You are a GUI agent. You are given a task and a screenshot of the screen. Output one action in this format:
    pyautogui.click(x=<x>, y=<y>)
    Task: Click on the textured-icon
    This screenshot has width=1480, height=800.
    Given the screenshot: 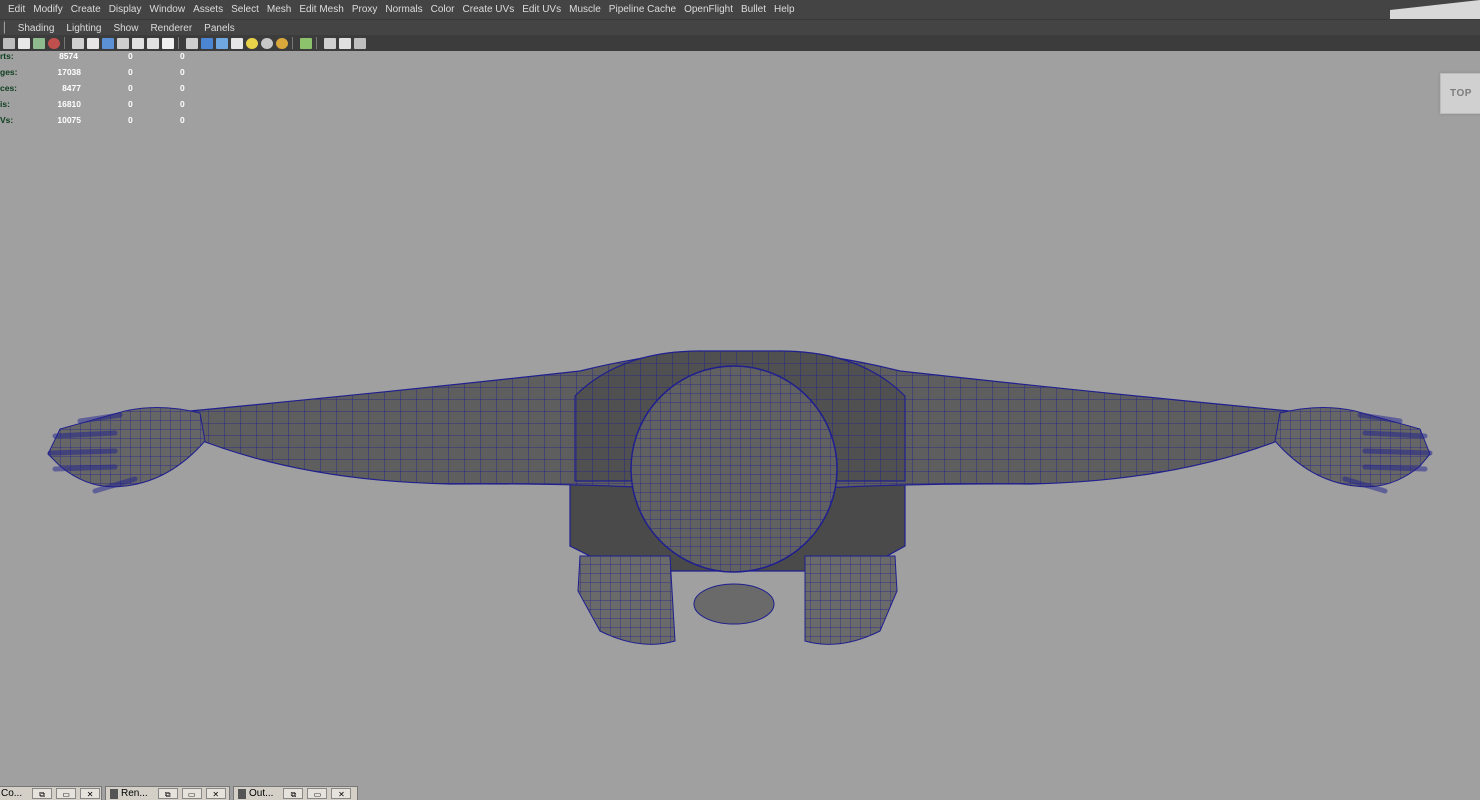 What is the action you would take?
    pyautogui.click(x=153, y=43)
    